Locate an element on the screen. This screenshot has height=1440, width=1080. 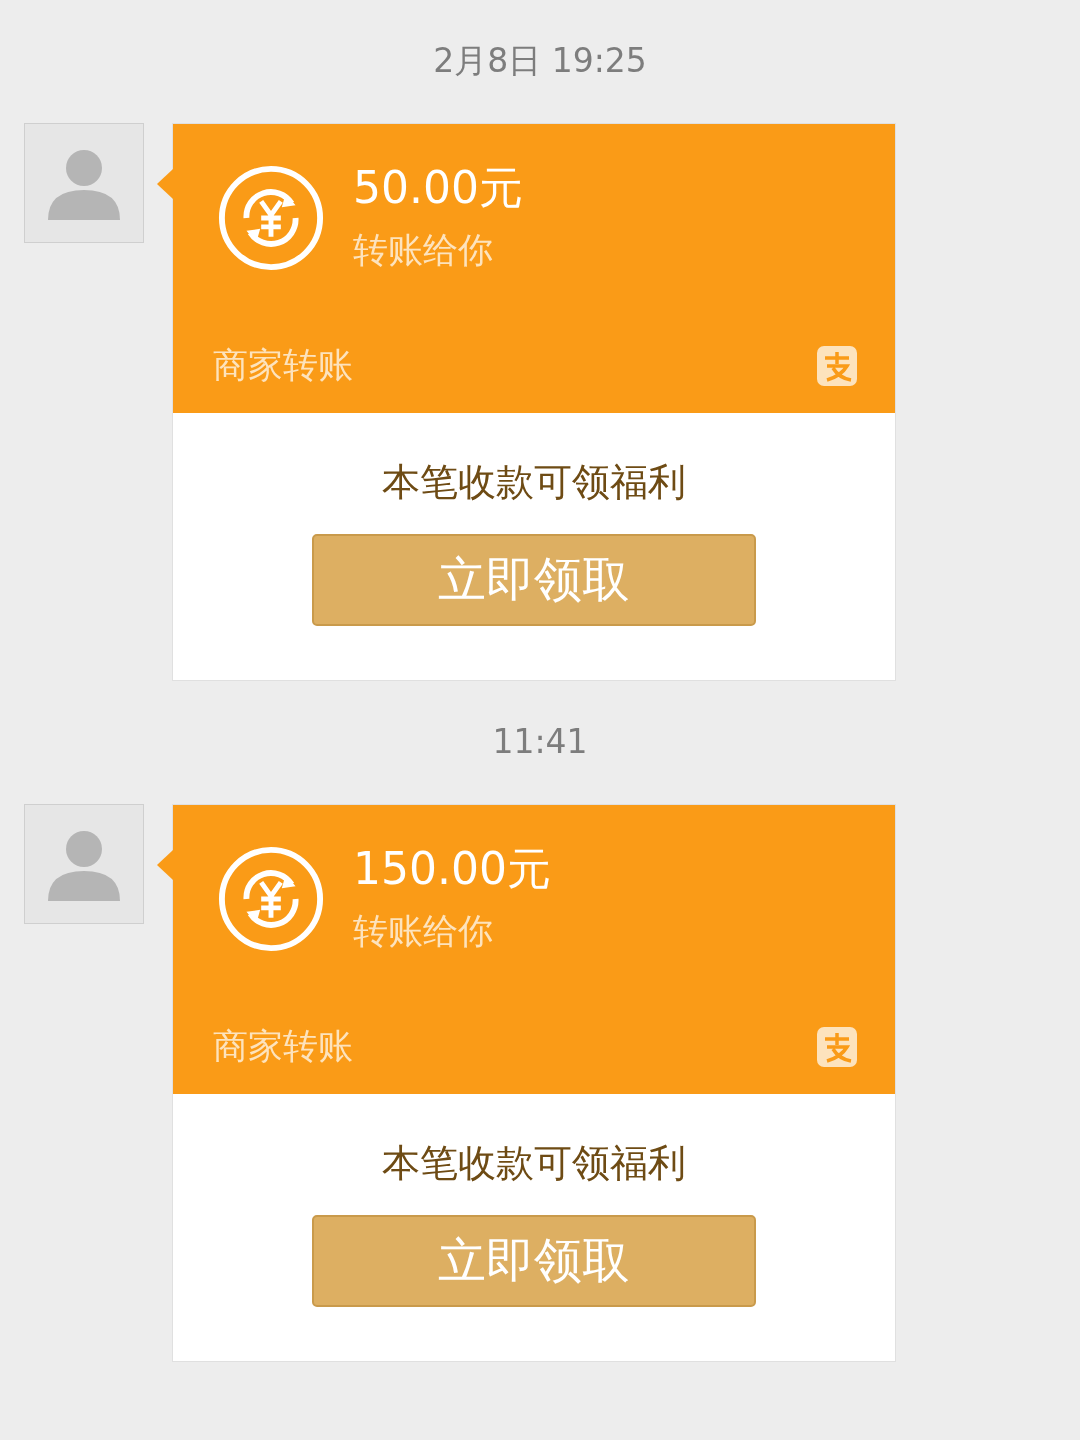
timestamp: 11:41 is located at coordinates (540, 741).